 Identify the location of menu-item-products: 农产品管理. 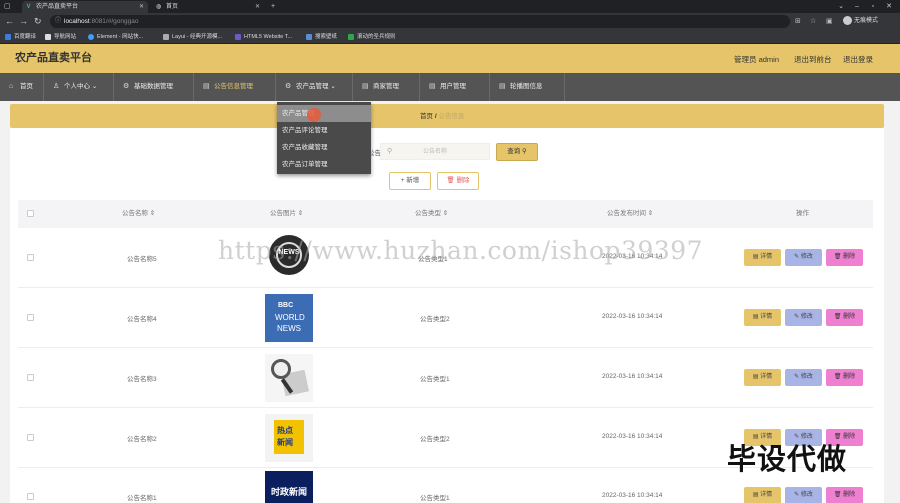
(324, 113).